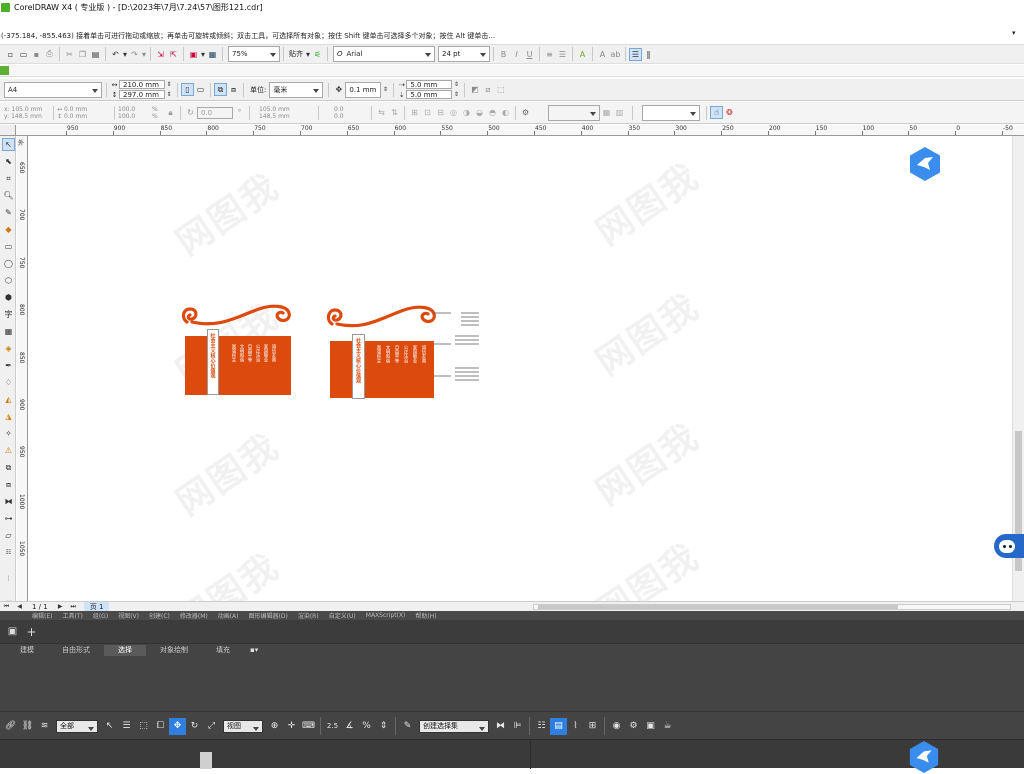 The image size is (1024, 774). I want to click on pivot-center-icon: ⊕, so click(274, 726).